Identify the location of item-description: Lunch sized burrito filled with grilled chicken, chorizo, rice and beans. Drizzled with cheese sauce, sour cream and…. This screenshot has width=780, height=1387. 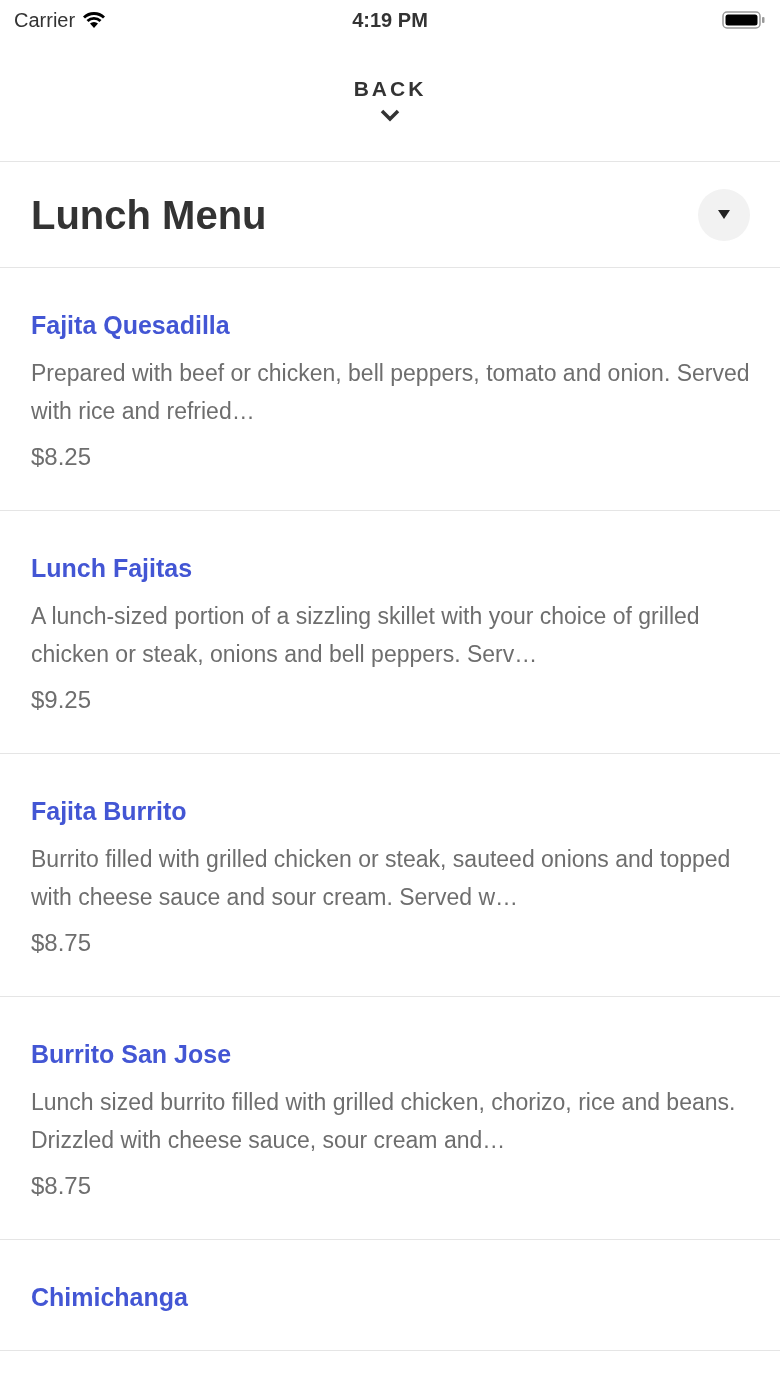
(384, 1121).